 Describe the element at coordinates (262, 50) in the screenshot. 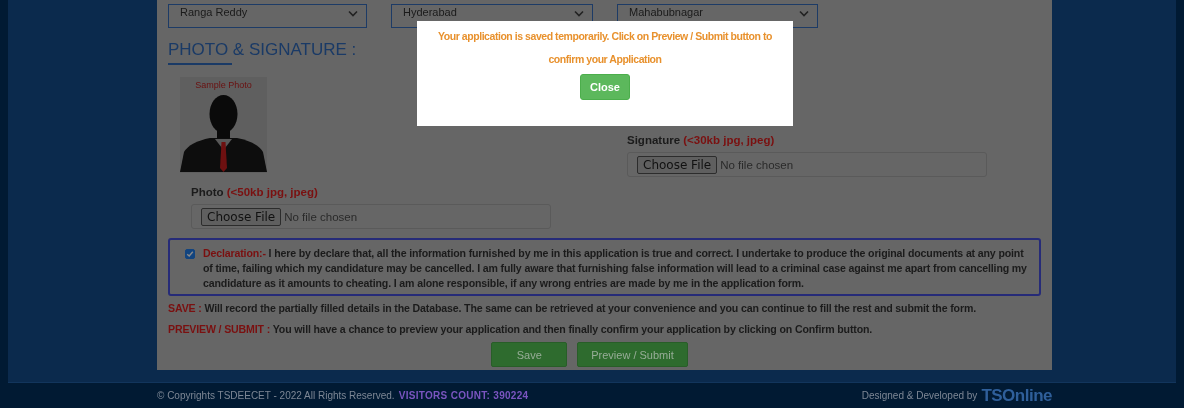

I see `section-title: PHOTO & SIGNATURE :` at that location.